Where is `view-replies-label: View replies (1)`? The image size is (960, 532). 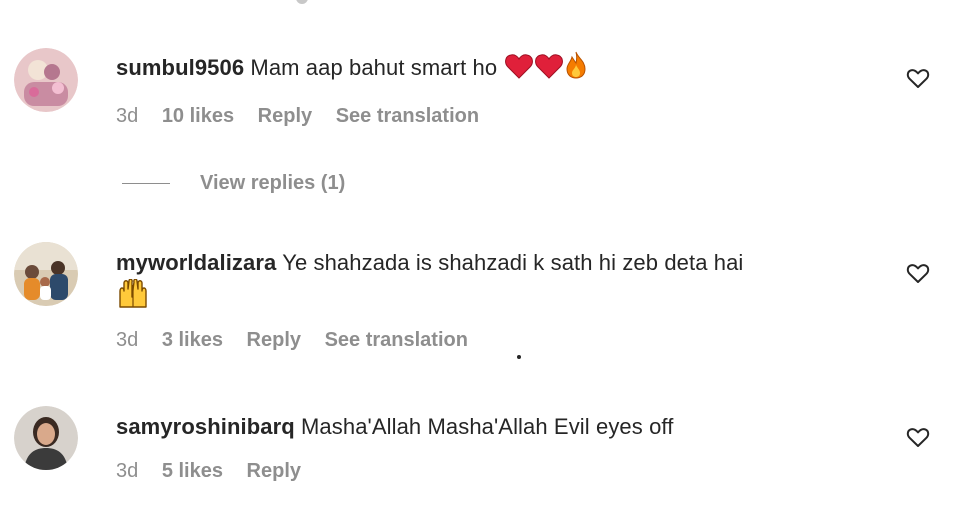 view-replies-label: View replies (1) is located at coordinates (272, 183).